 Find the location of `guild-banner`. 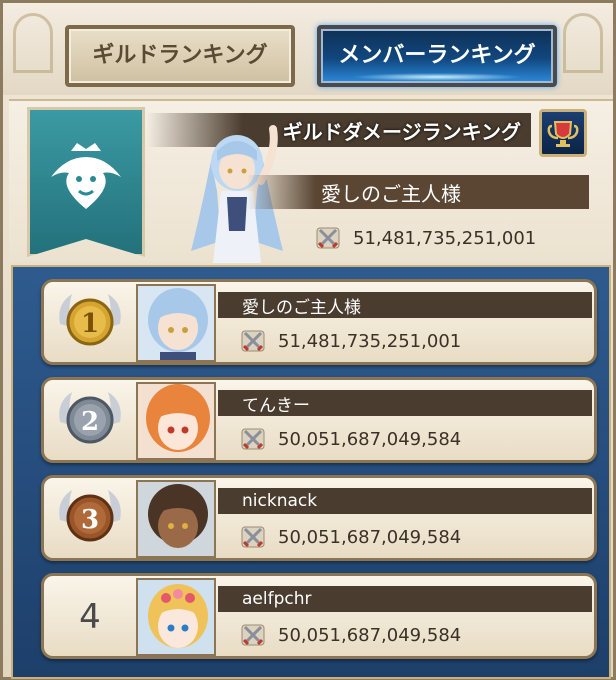

guild-banner is located at coordinates (86, 182).